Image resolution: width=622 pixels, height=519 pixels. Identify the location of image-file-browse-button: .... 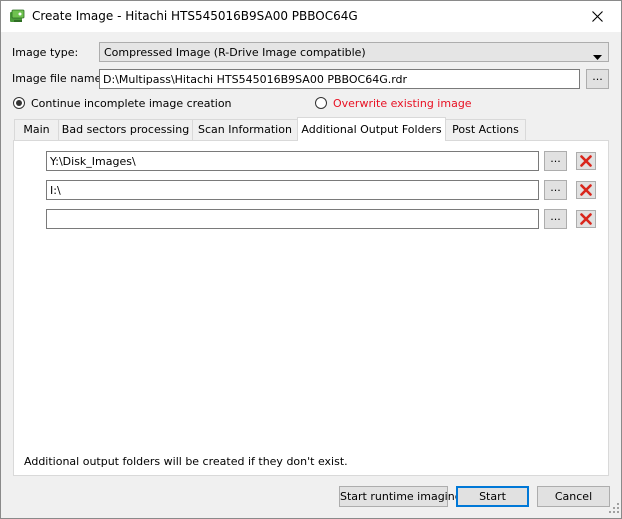
(597, 79).